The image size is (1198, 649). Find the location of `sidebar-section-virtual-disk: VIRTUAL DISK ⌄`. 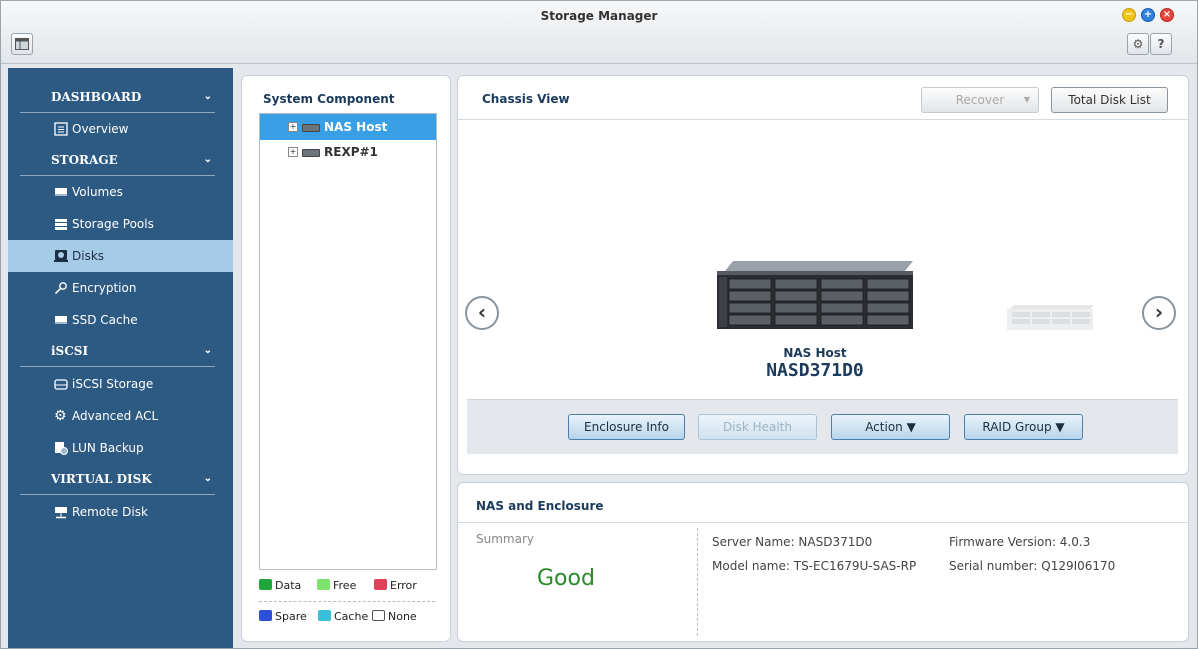

sidebar-section-virtual-disk: VIRTUAL DISK ⌄ is located at coordinates (117, 479).